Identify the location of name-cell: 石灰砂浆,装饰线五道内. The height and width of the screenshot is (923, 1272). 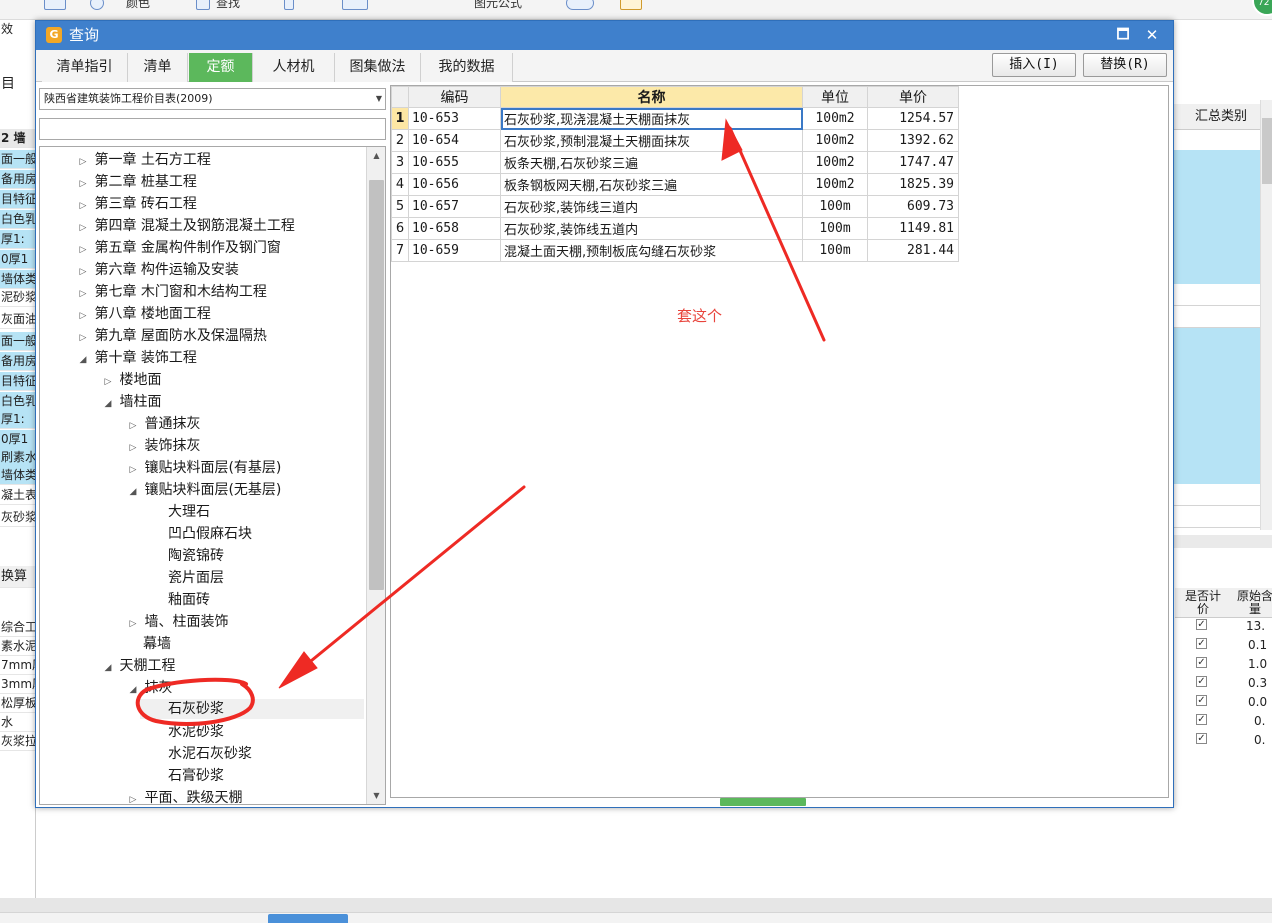
(651, 228).